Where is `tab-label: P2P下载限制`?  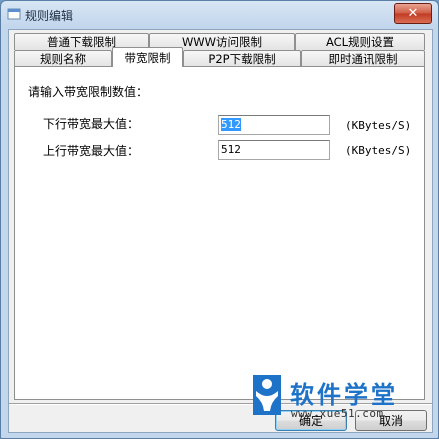 tab-label: P2P下载限制 is located at coordinates (242, 59).